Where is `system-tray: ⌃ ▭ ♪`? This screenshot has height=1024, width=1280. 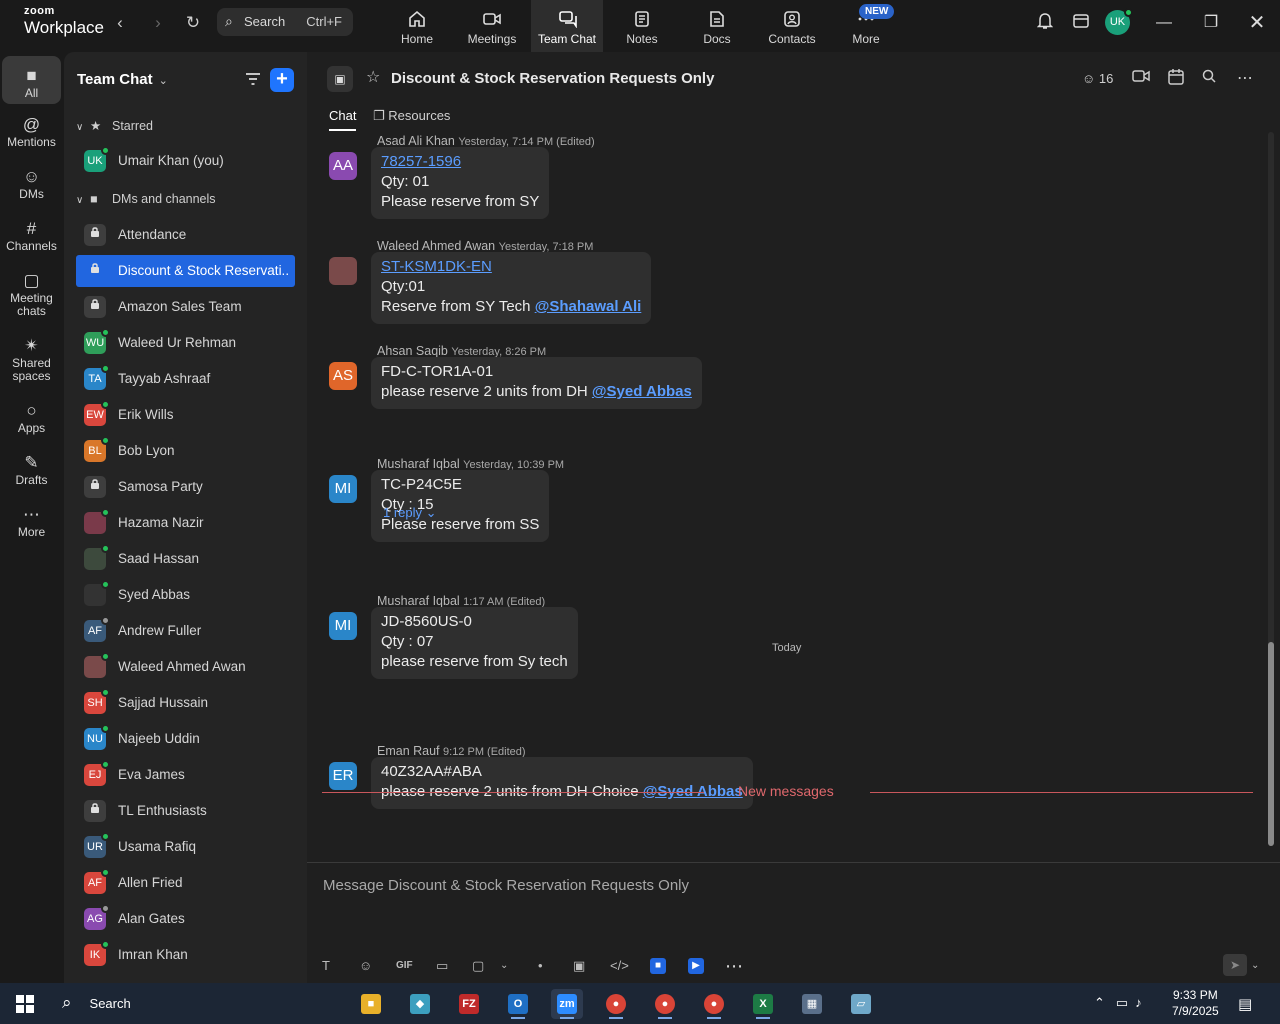
system-tray: ⌃ ▭ ♪ is located at coordinates (1118, 1003).